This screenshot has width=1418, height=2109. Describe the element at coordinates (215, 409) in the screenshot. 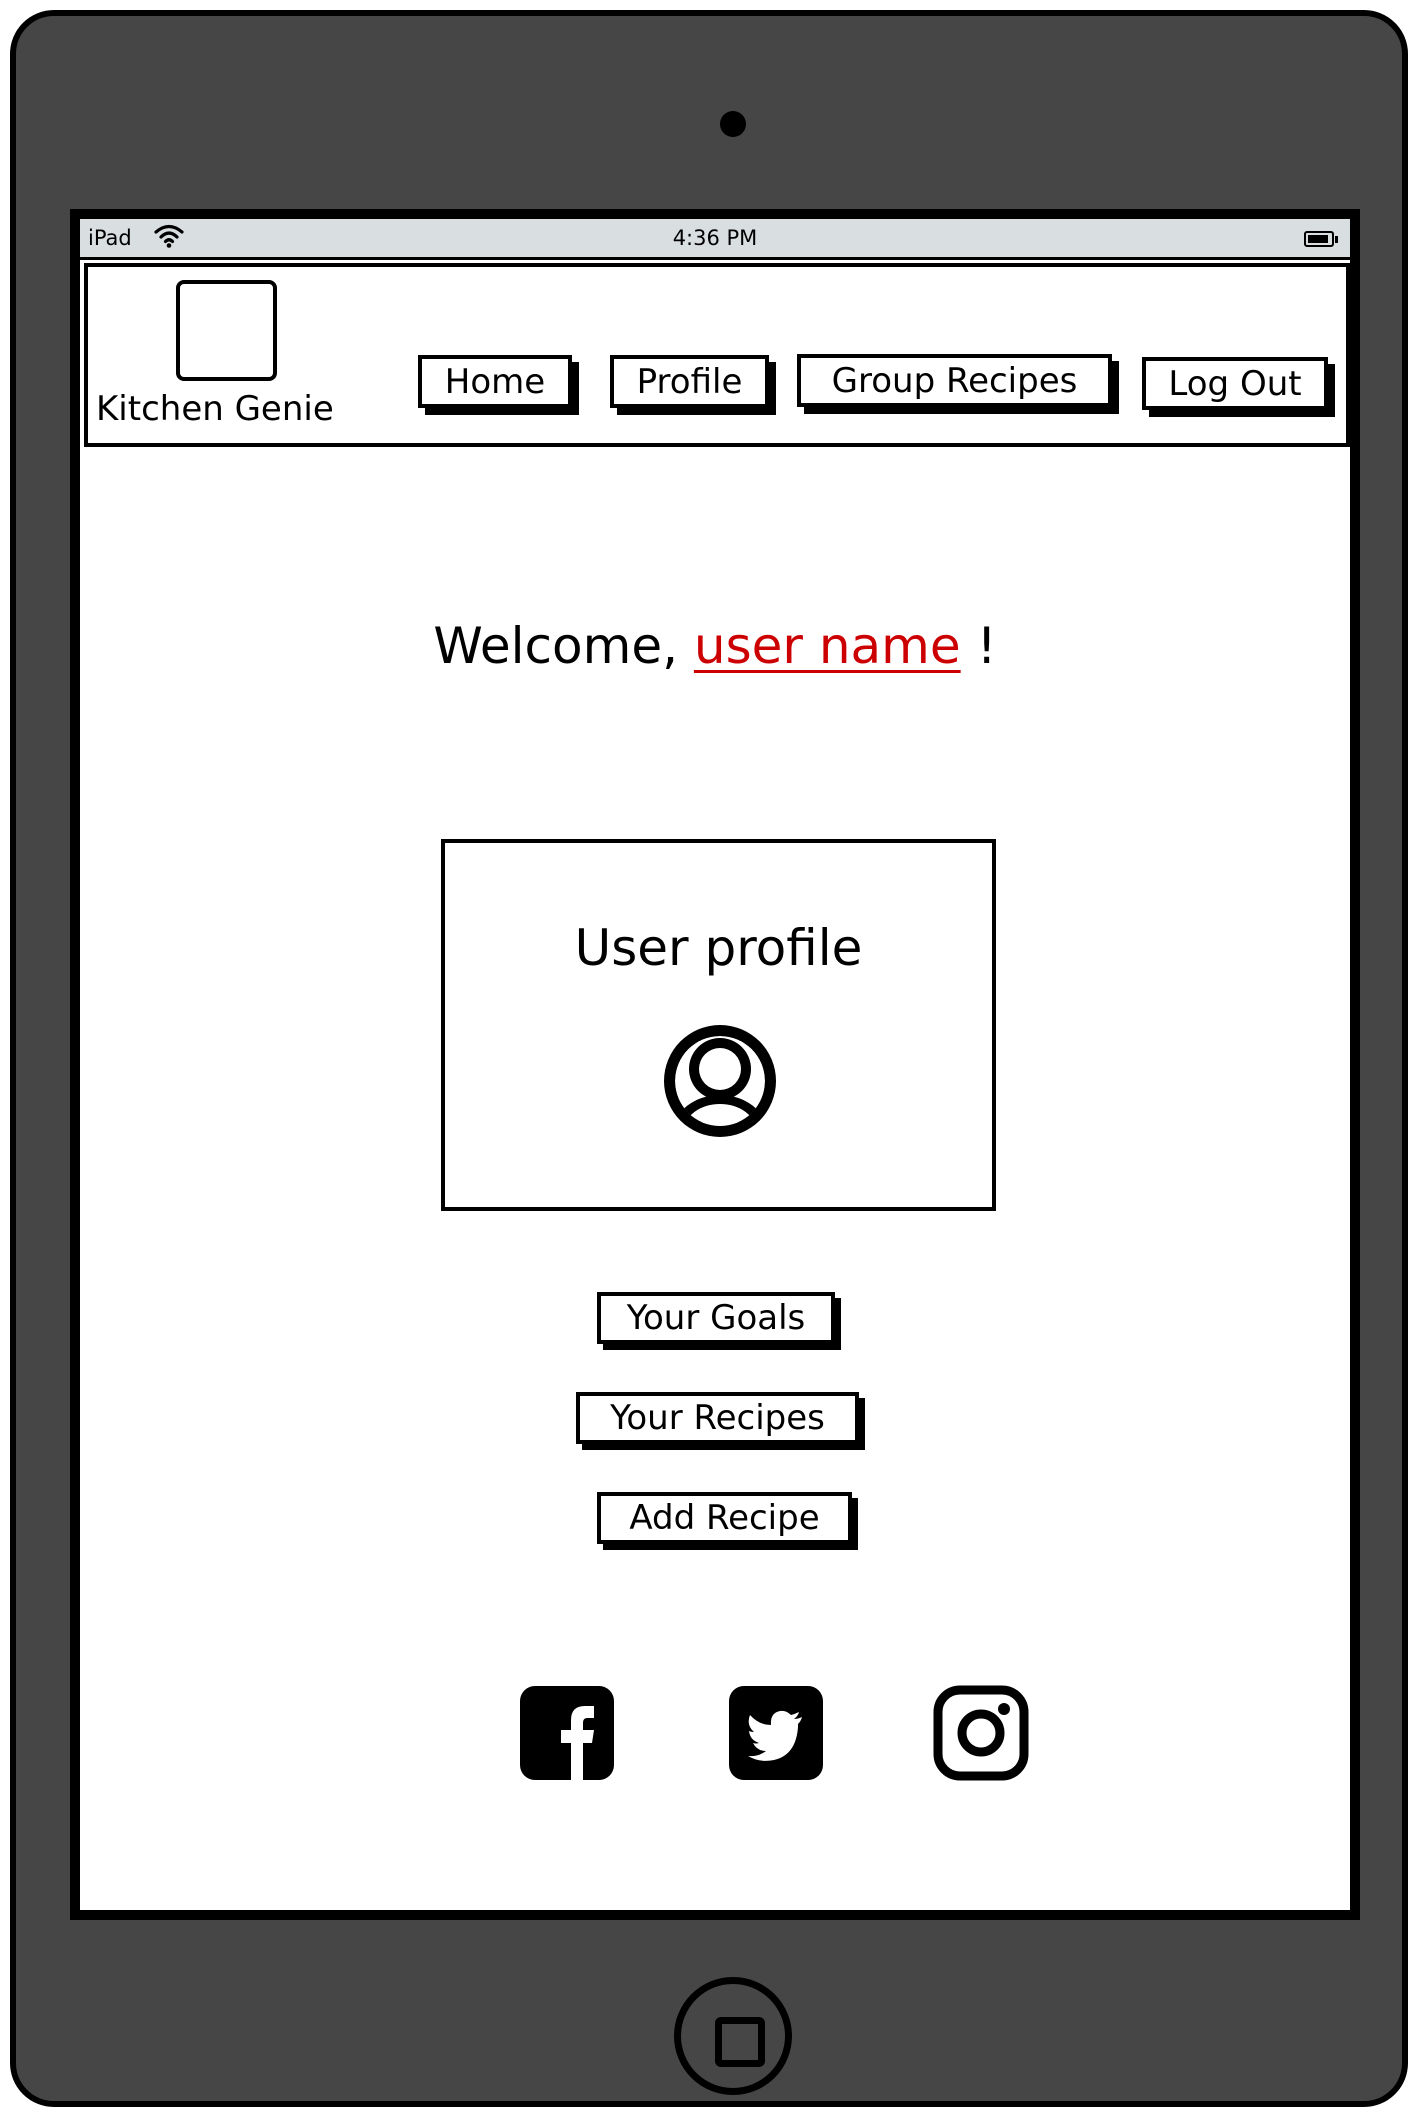

I see `brand-name: Kitchen Genie` at that location.